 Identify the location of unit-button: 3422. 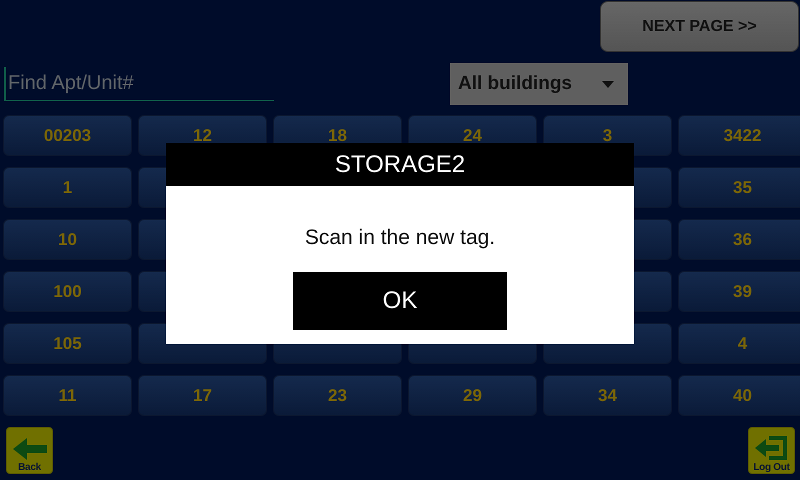
(739, 135).